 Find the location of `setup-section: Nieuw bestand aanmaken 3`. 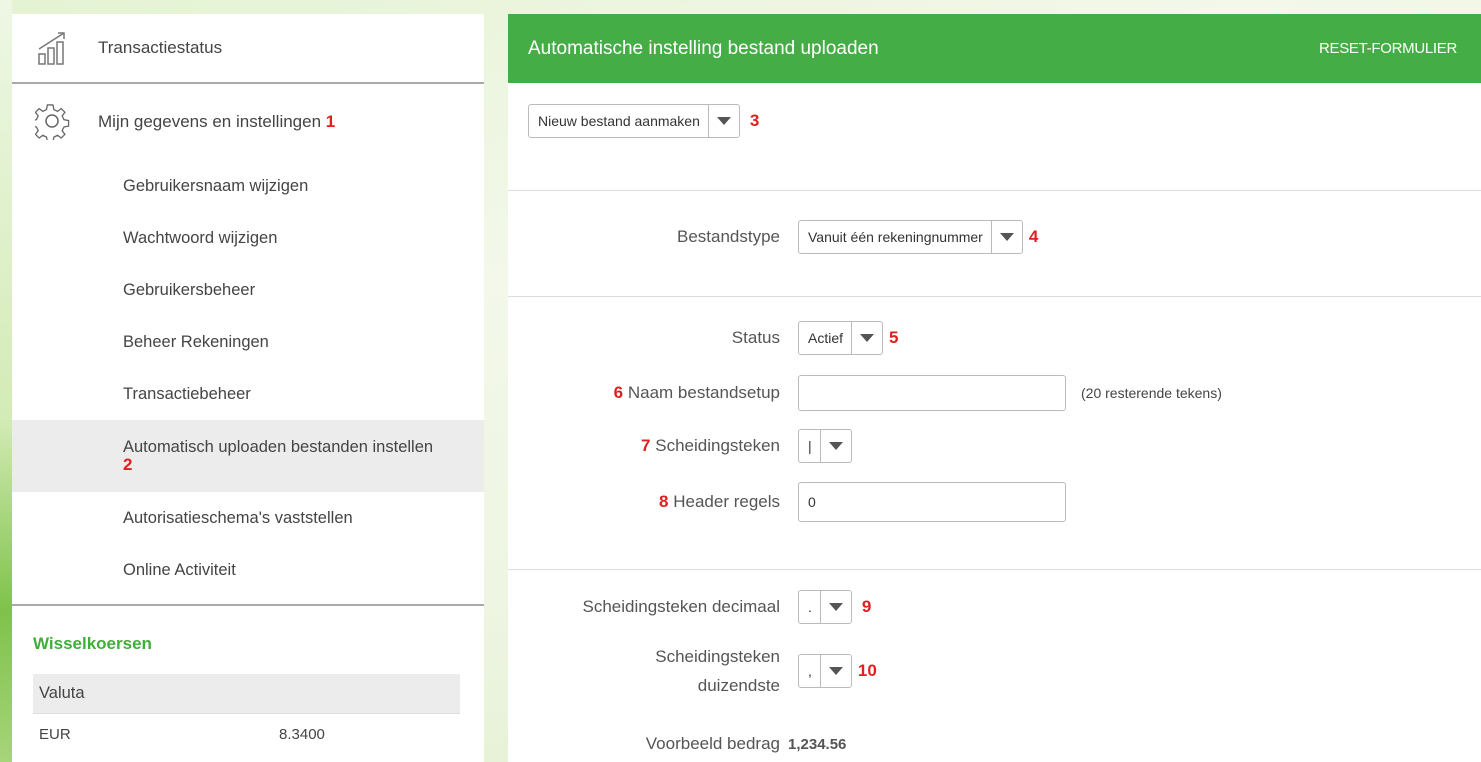

setup-section: Nieuw bestand aanmaken 3 is located at coordinates (994, 137).